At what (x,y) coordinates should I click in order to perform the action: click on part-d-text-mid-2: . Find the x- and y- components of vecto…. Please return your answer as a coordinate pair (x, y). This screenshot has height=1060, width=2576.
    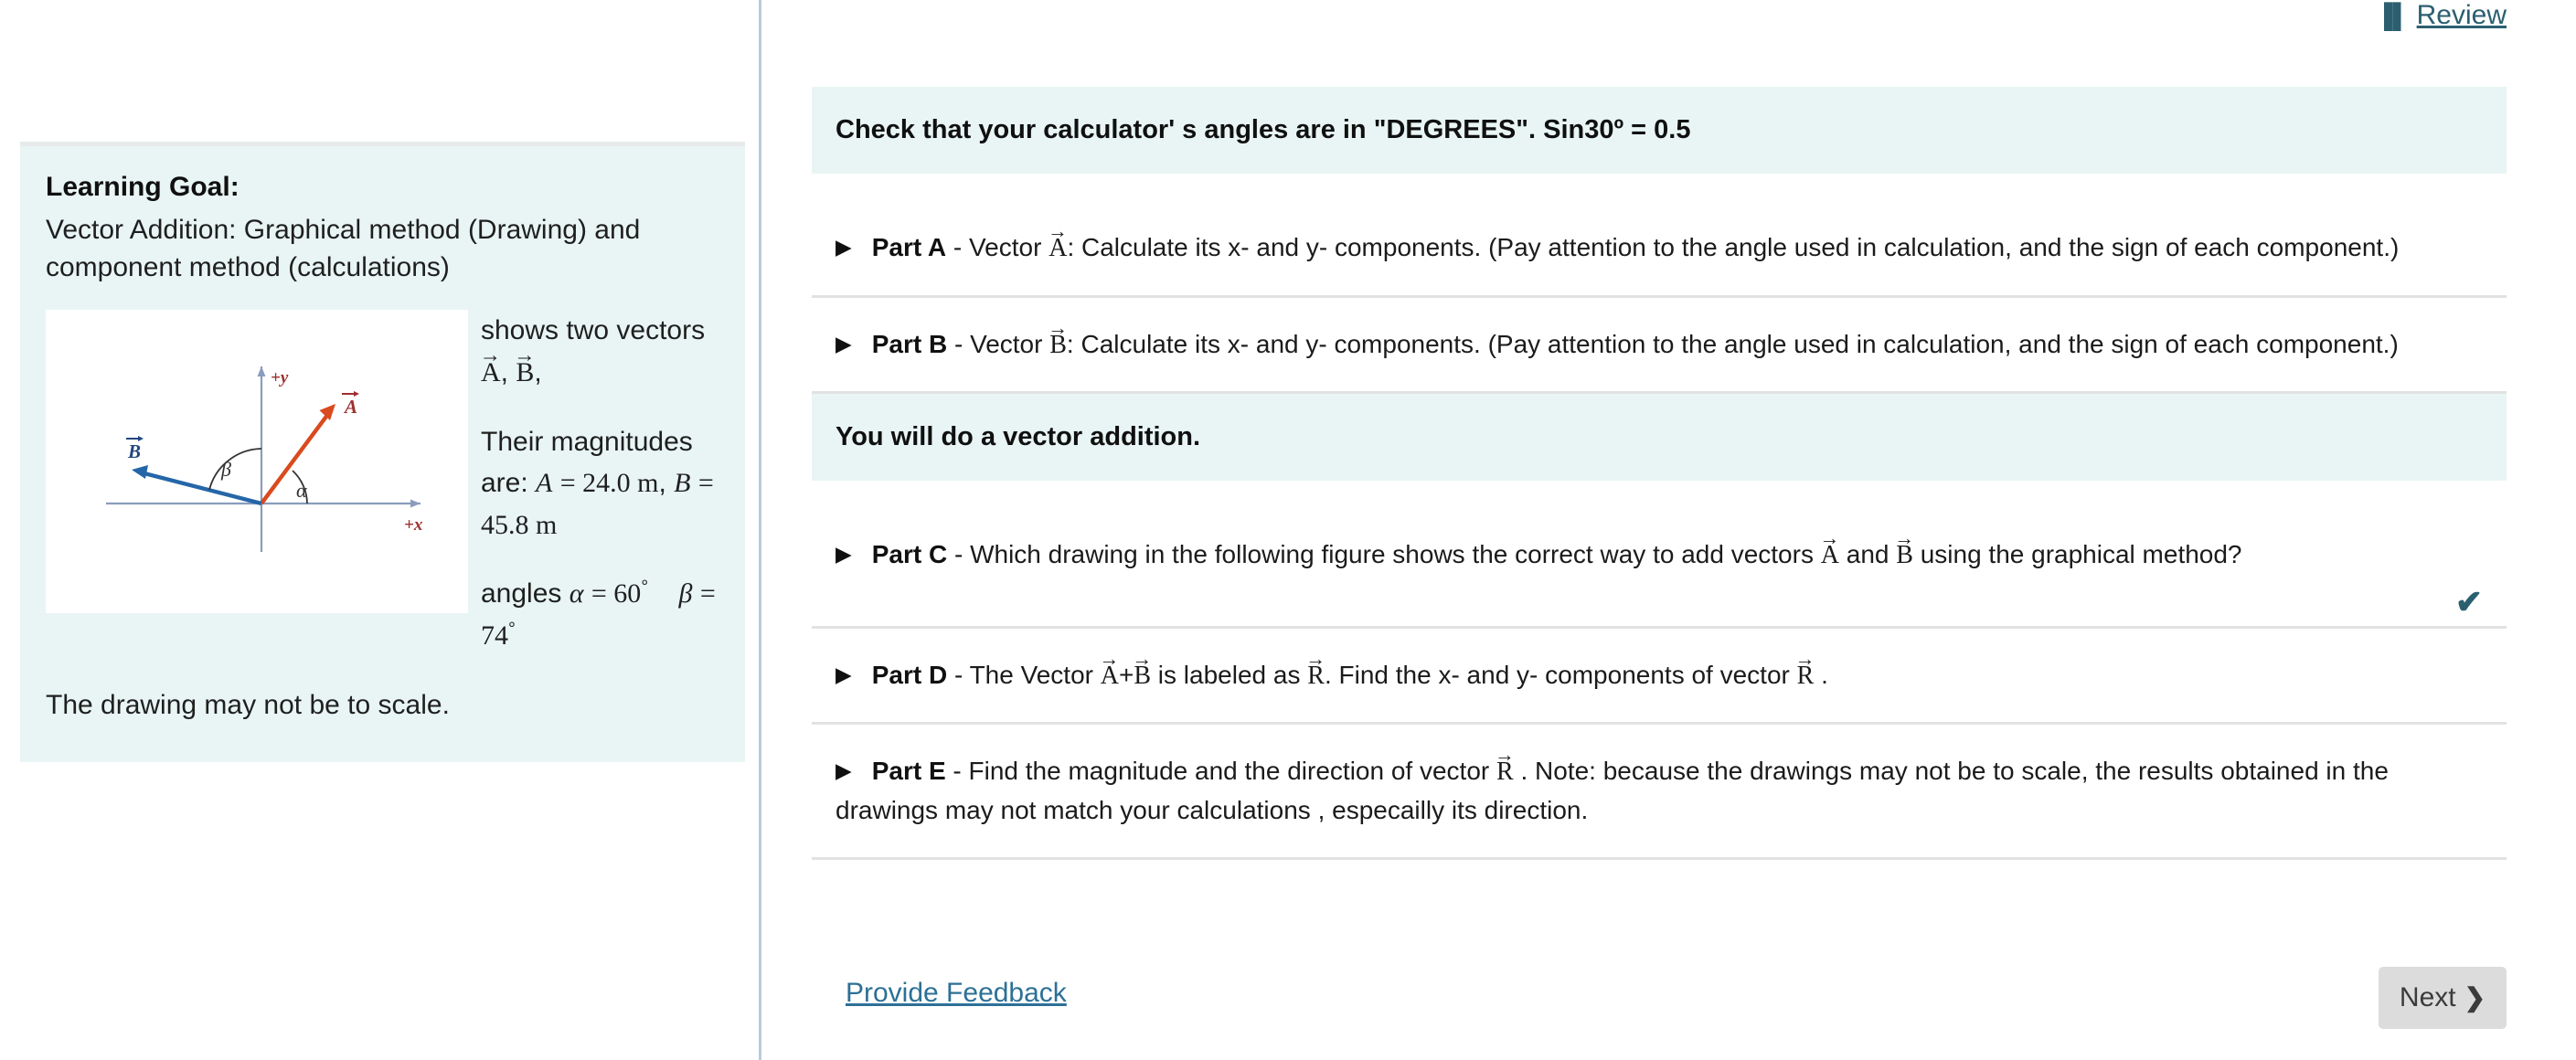
    Looking at the image, I should click on (1560, 674).